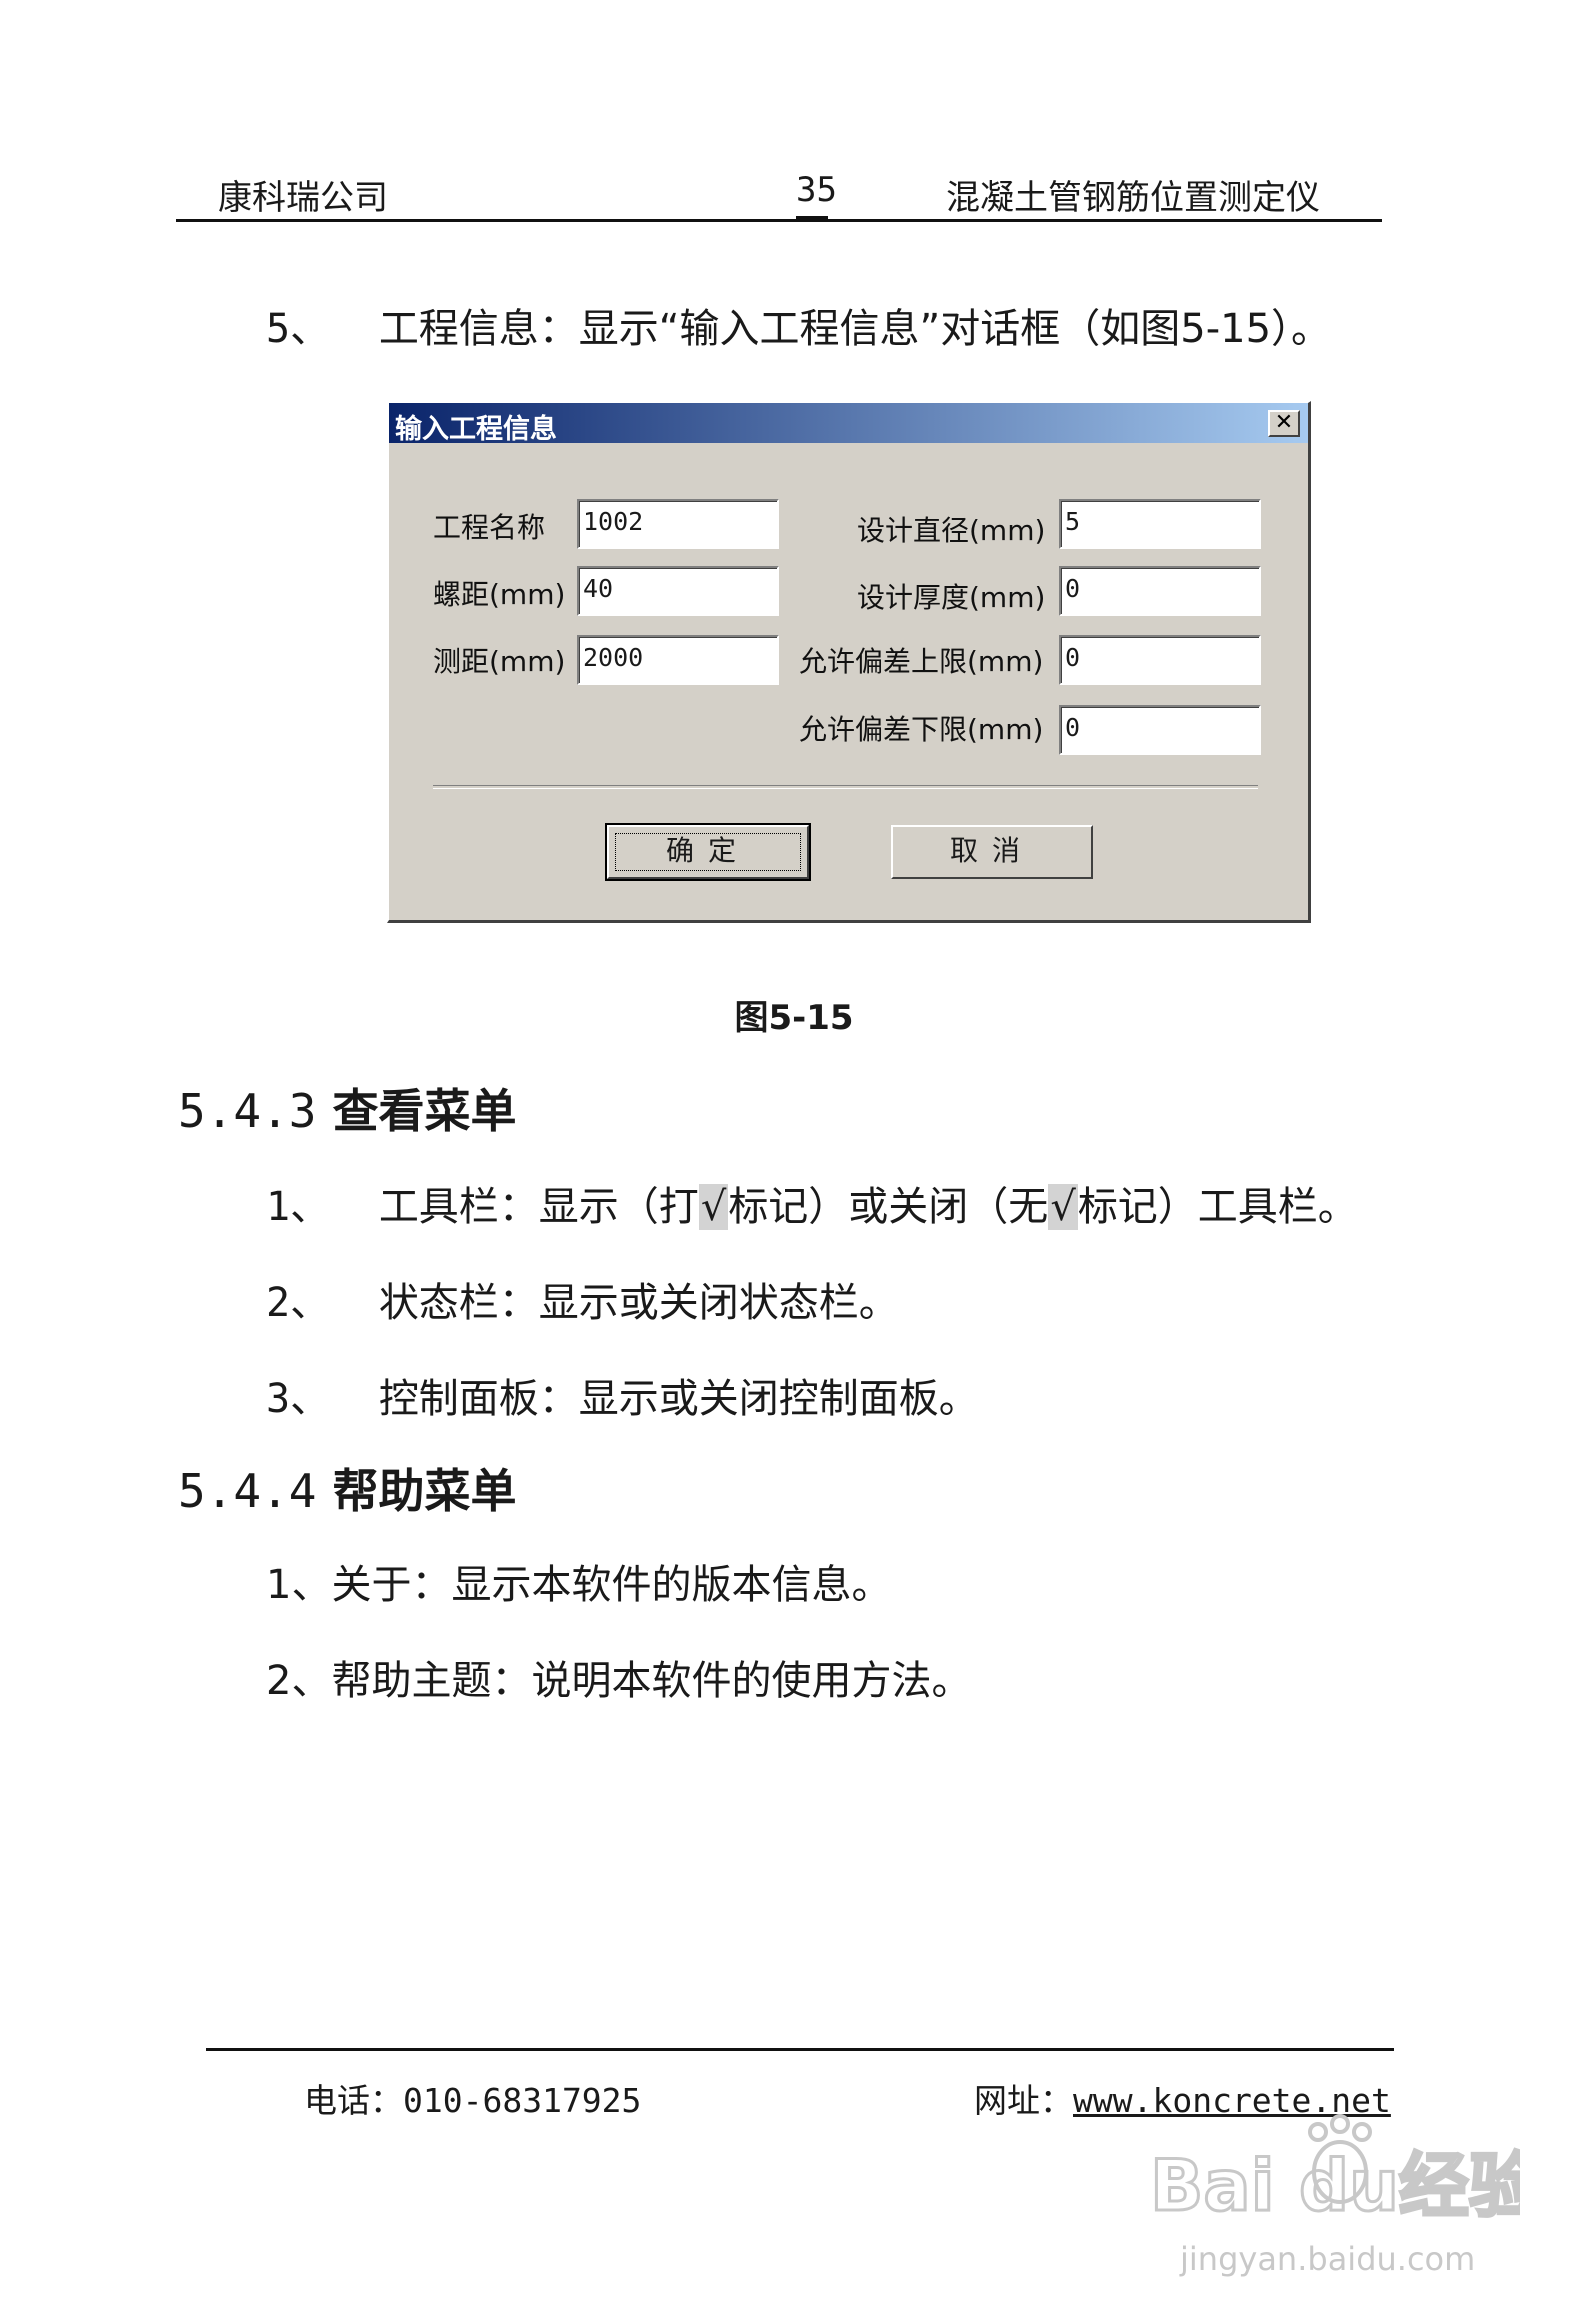 This screenshot has width=1588, height=2300. Describe the element at coordinates (1335, 2186) in the screenshot. I see `watermark-brand: Bai du经验` at that location.